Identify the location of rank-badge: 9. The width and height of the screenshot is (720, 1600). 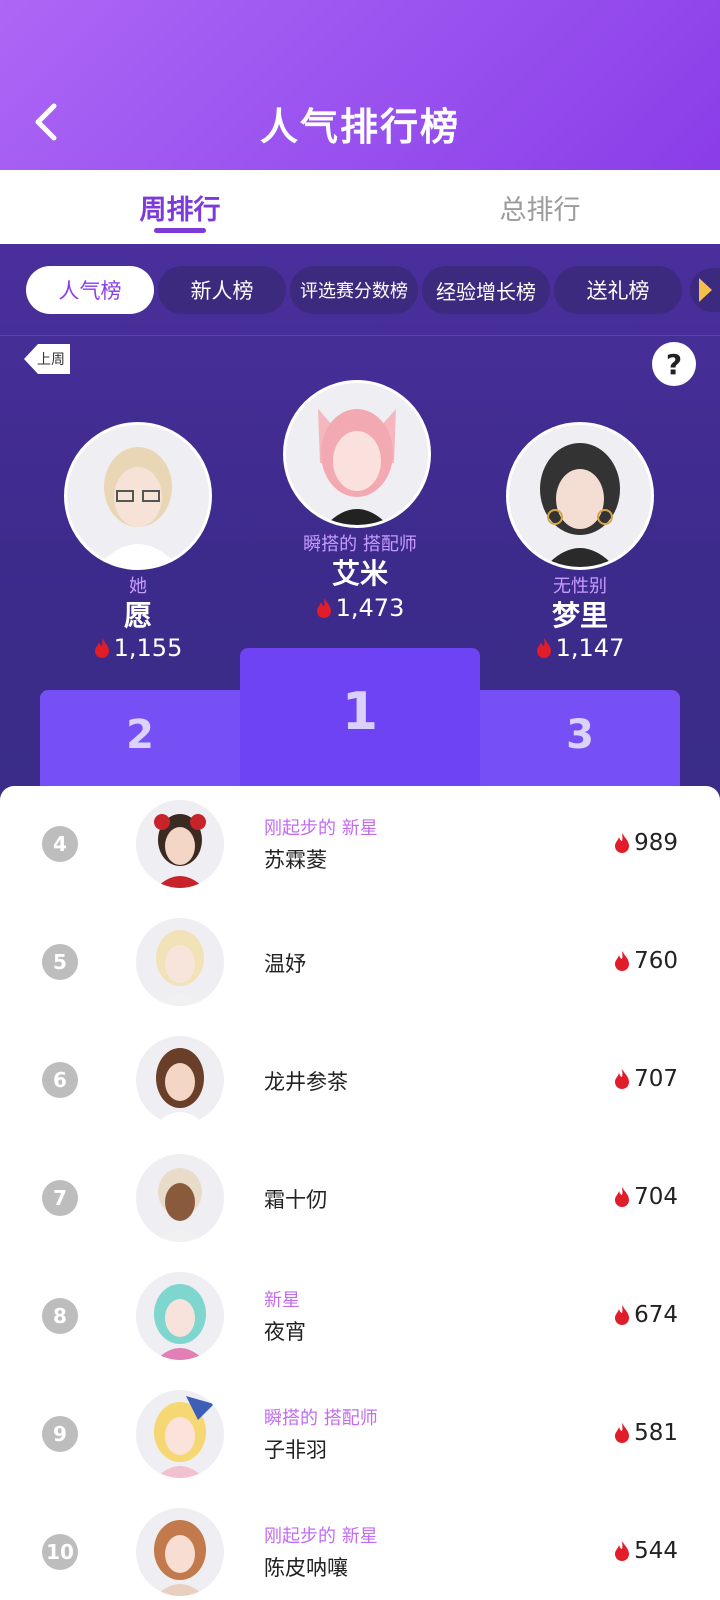
(60, 1434).